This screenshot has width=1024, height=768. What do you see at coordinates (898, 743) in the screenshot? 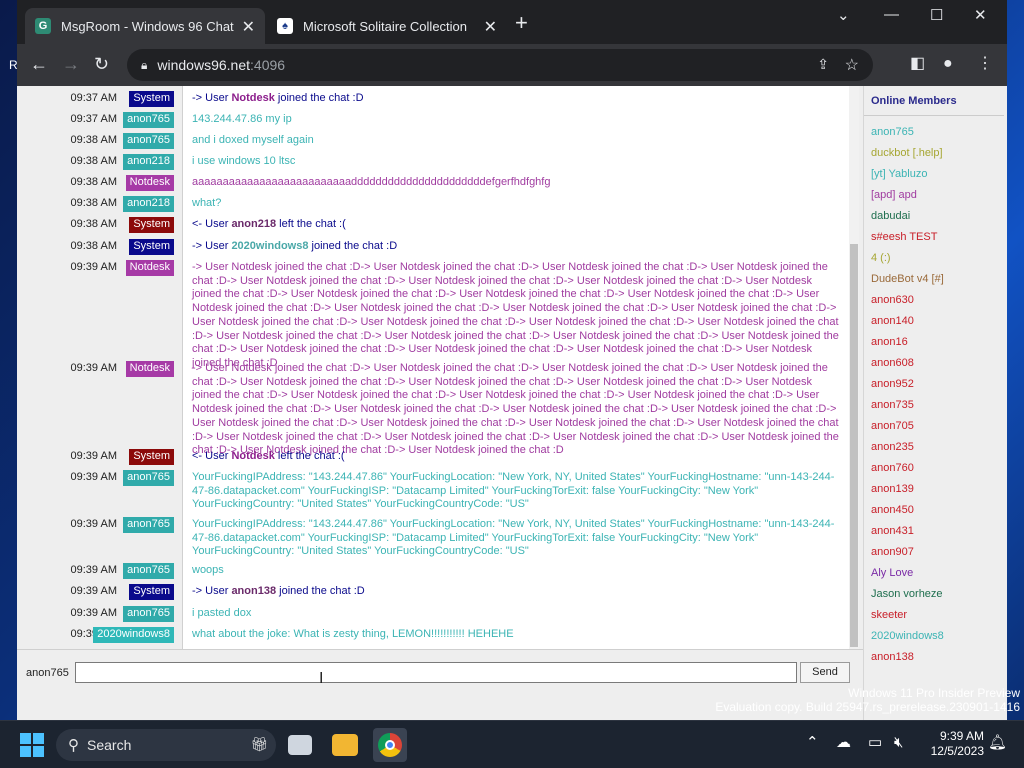
I see `volume-muted-icon: 🔇︎` at bounding box center [898, 743].